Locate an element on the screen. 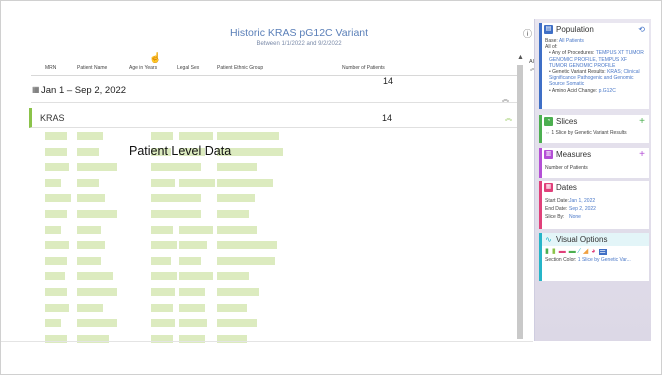 The height and width of the screenshot is (375, 662). bar-chart-icon: ▮ is located at coordinates (547, 251).